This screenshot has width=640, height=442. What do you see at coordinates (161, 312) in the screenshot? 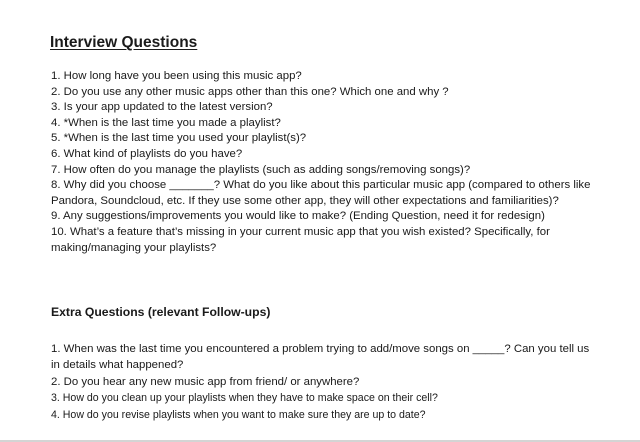
I see `extra-questions-heading: Extra Questions (relevant Follow-ups)` at bounding box center [161, 312].